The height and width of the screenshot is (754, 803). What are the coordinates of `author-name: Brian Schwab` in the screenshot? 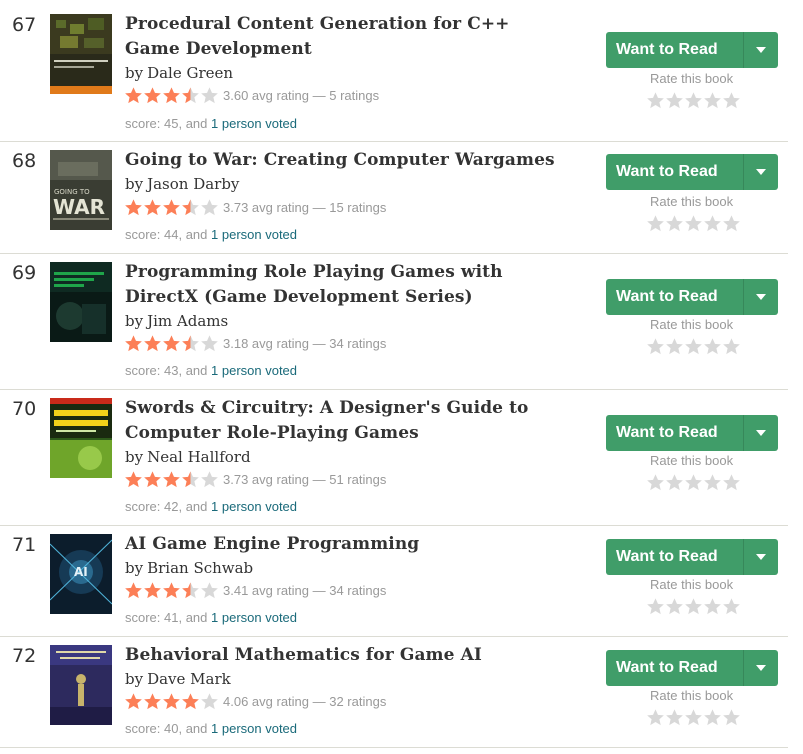 It's located at (200, 568).